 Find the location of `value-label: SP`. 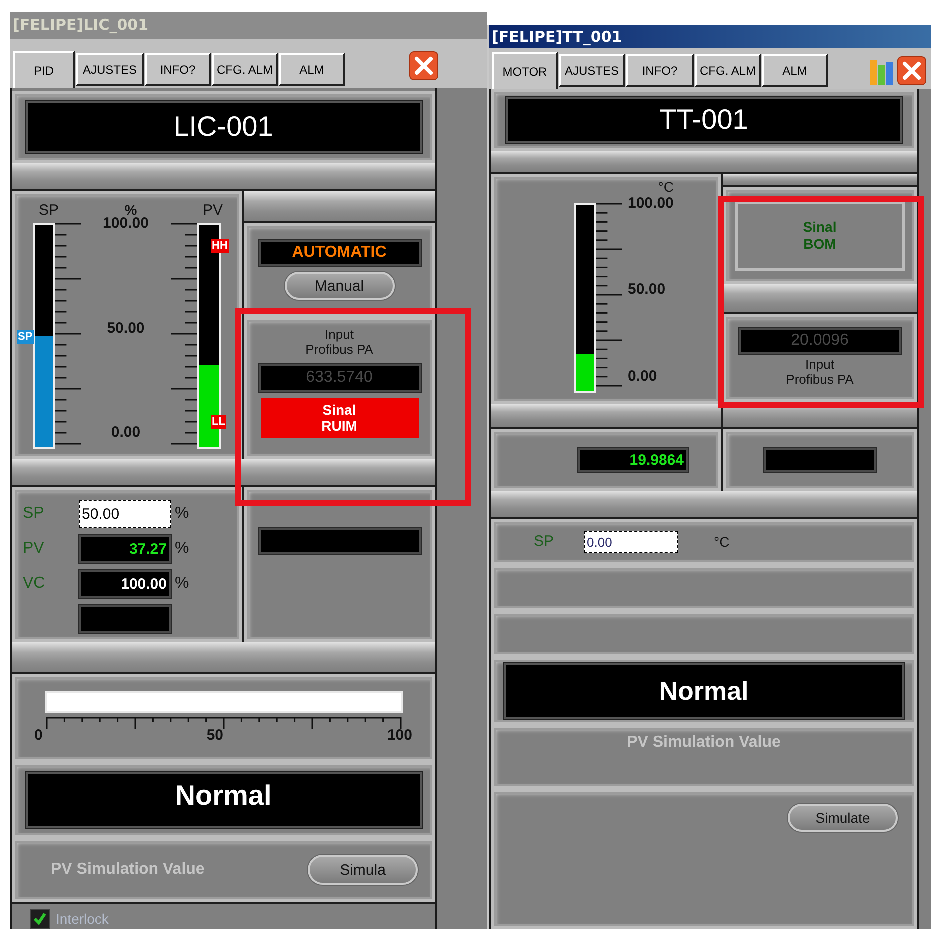

value-label: SP is located at coordinates (34, 514).